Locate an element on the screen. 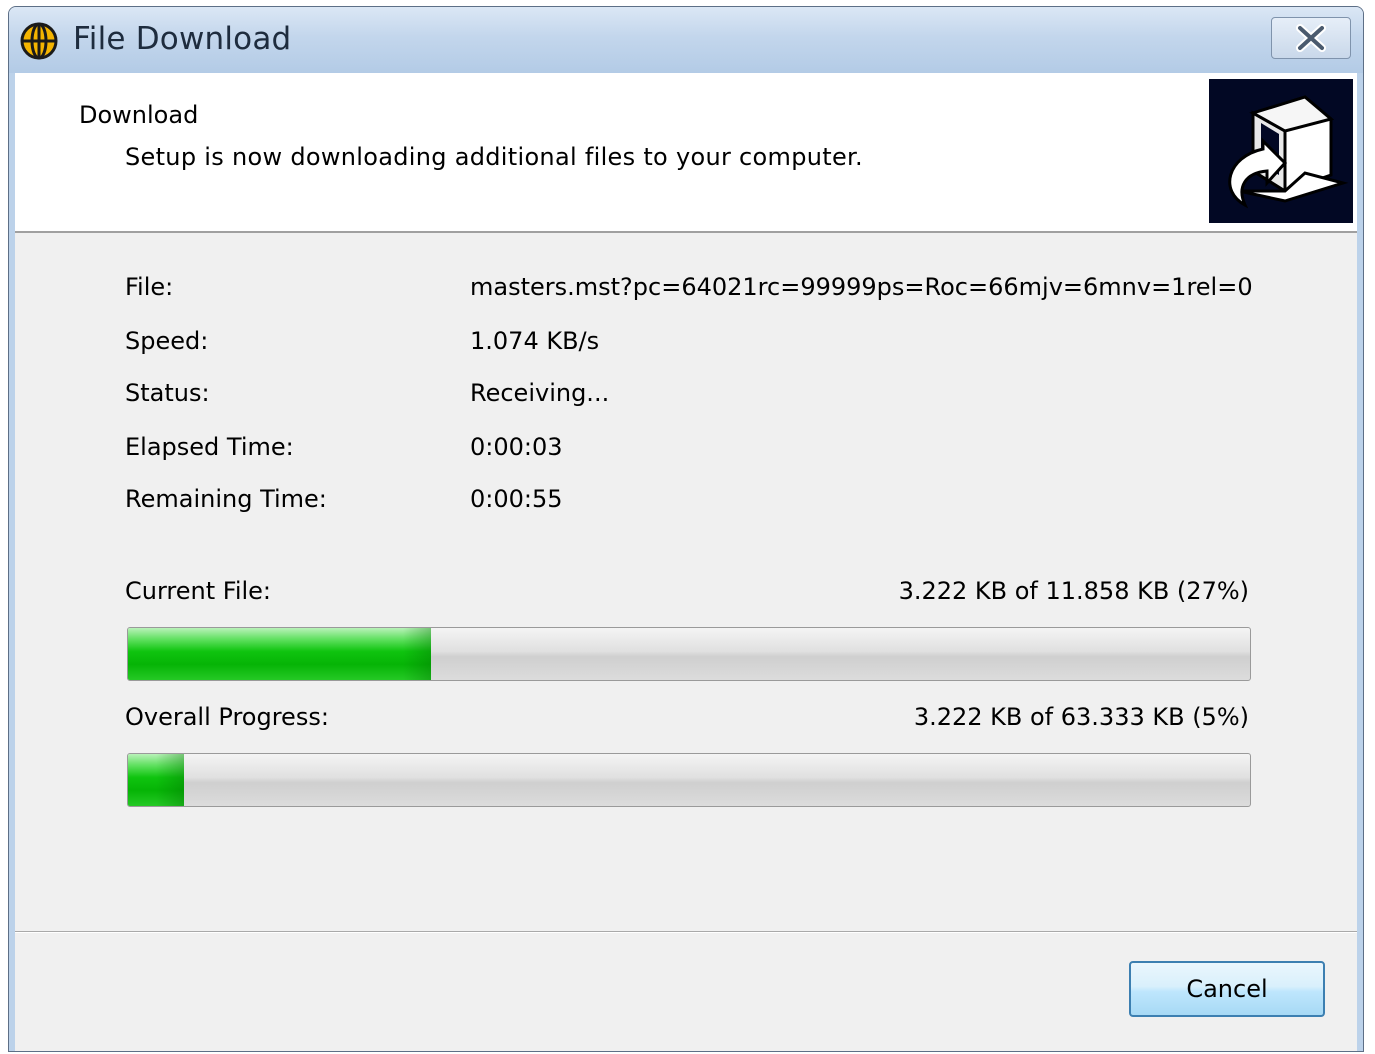 Image resolution: width=1375 pixels, height=1054 pixels. overall-progress-amount: 3.222 KB of 63.333 KB (5%) is located at coordinates (1081, 717).